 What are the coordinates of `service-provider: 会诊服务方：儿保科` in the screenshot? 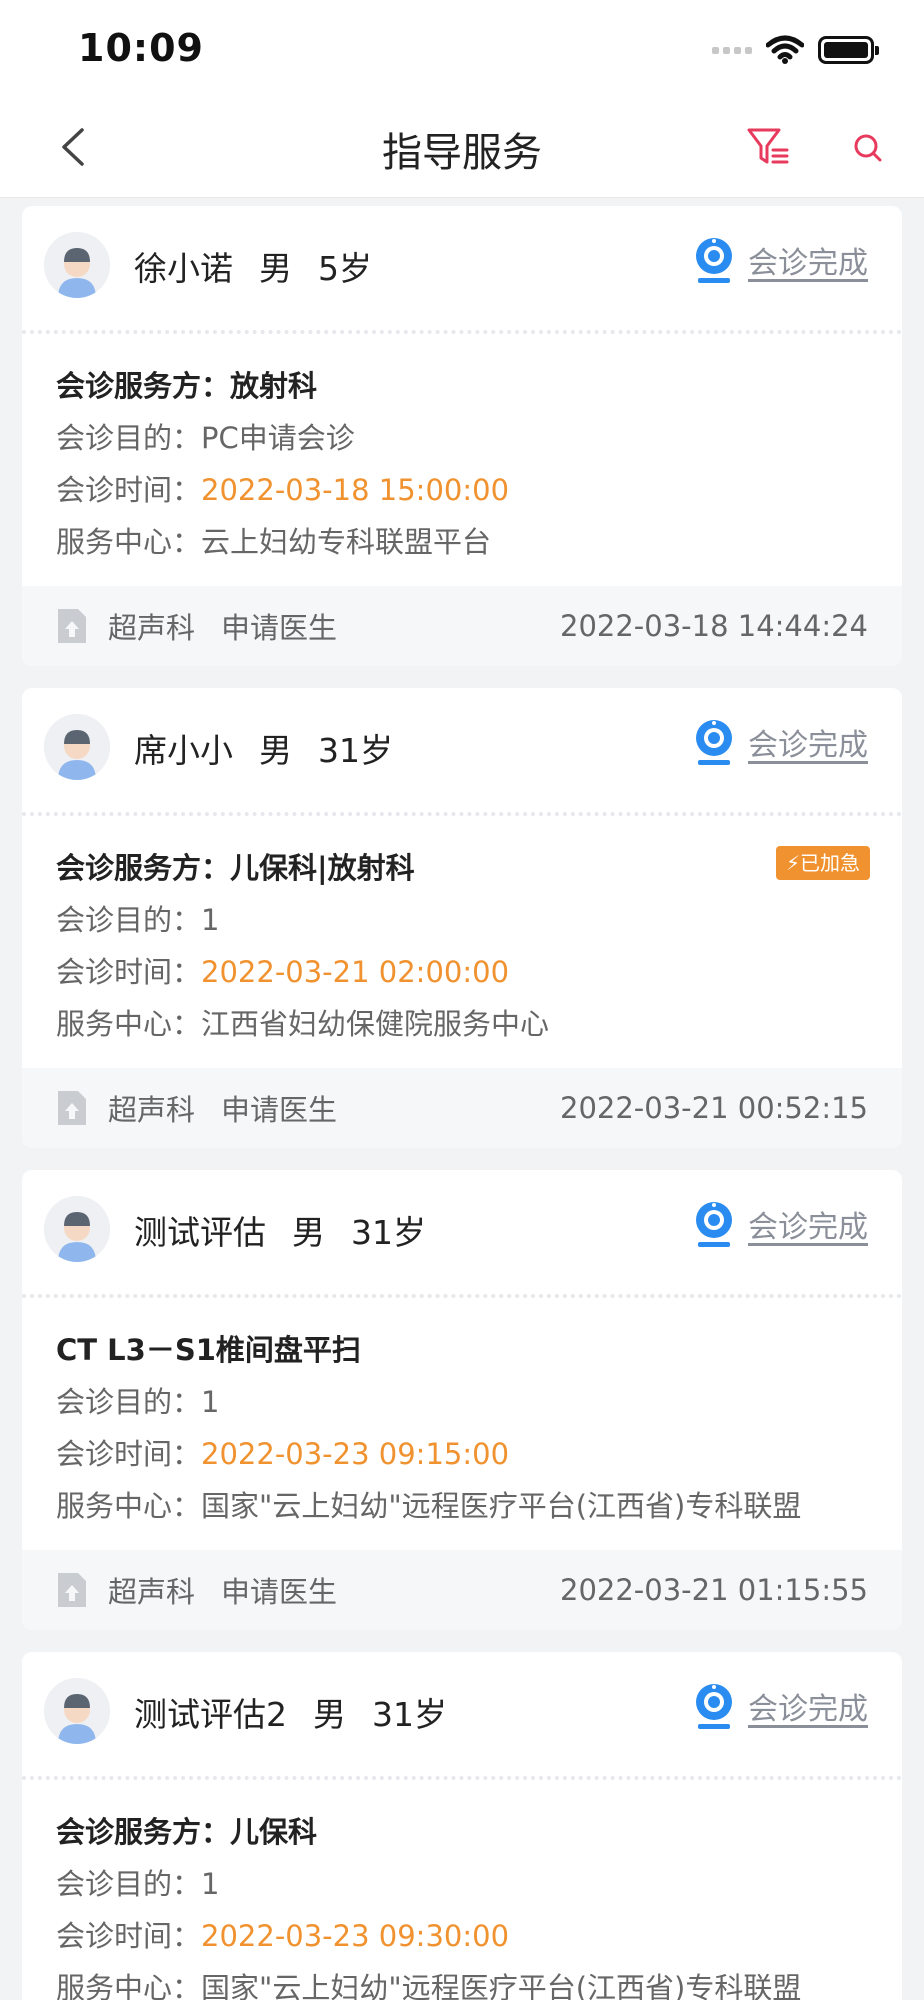 It's located at (187, 1832).